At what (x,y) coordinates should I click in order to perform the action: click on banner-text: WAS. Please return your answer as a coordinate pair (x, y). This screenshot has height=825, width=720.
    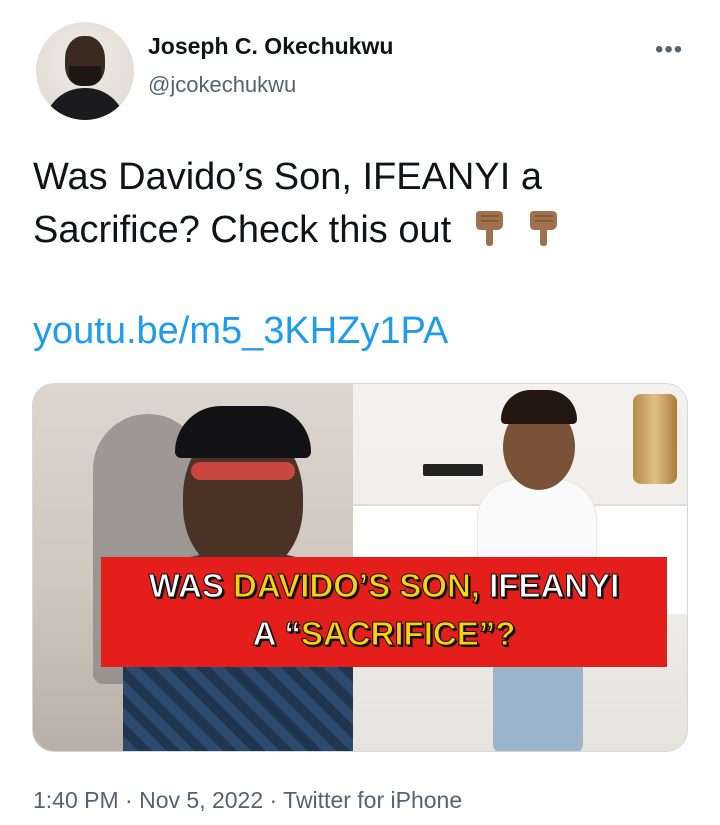
    Looking at the image, I should click on (191, 585).